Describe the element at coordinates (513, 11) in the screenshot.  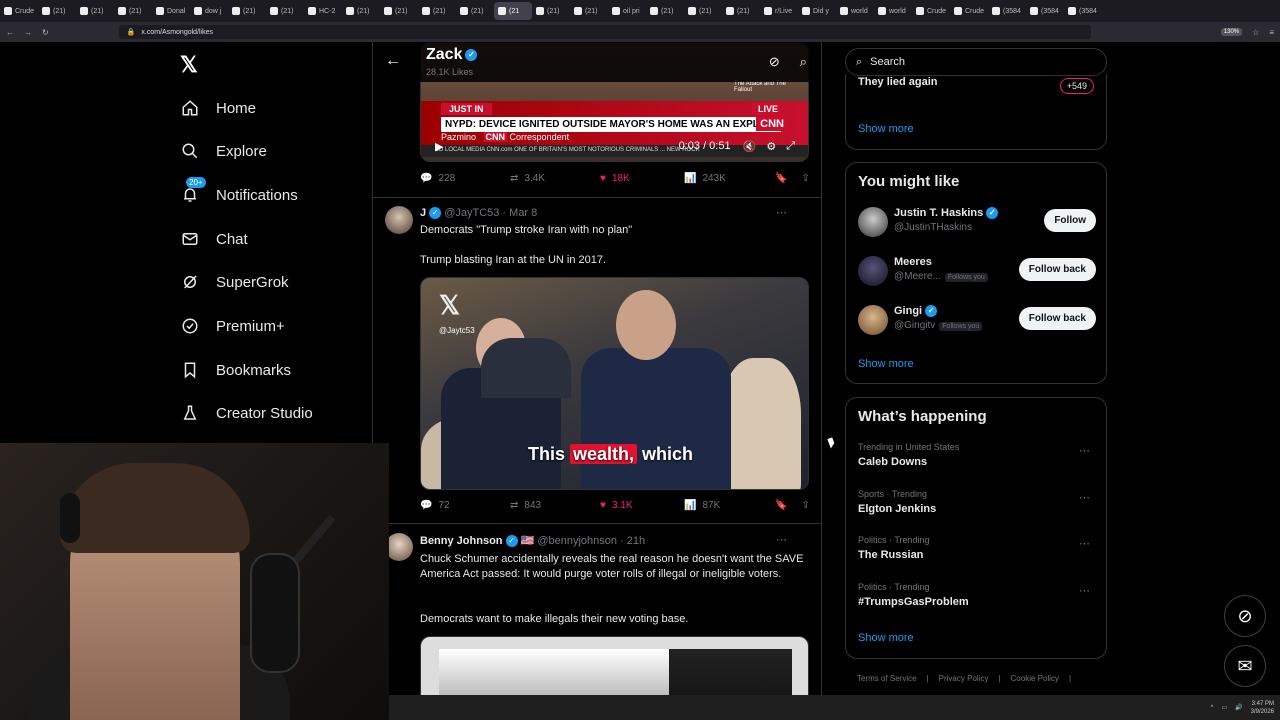
I see `browser-tab: (21` at that location.